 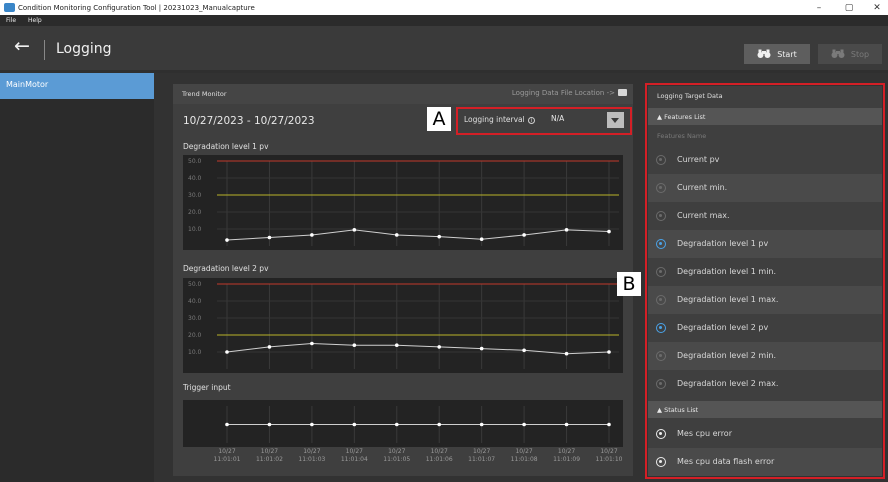 I want to click on x-tick-label: 10/27 11:01:04, so click(x=354, y=455).